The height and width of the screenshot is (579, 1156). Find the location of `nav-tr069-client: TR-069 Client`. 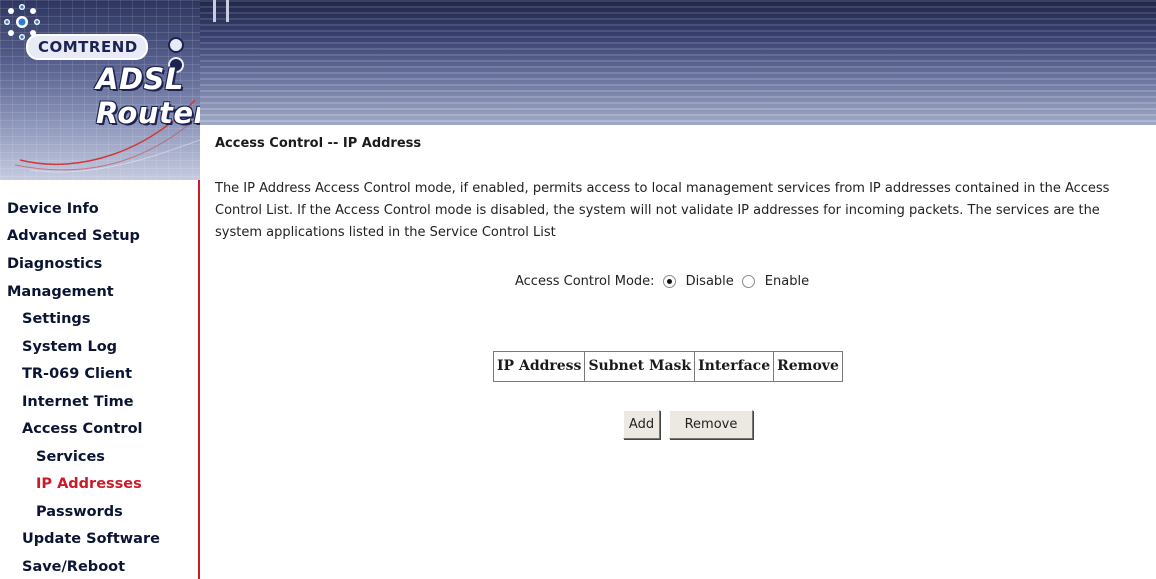

nav-tr069-client: TR-069 Client is located at coordinates (77, 374).